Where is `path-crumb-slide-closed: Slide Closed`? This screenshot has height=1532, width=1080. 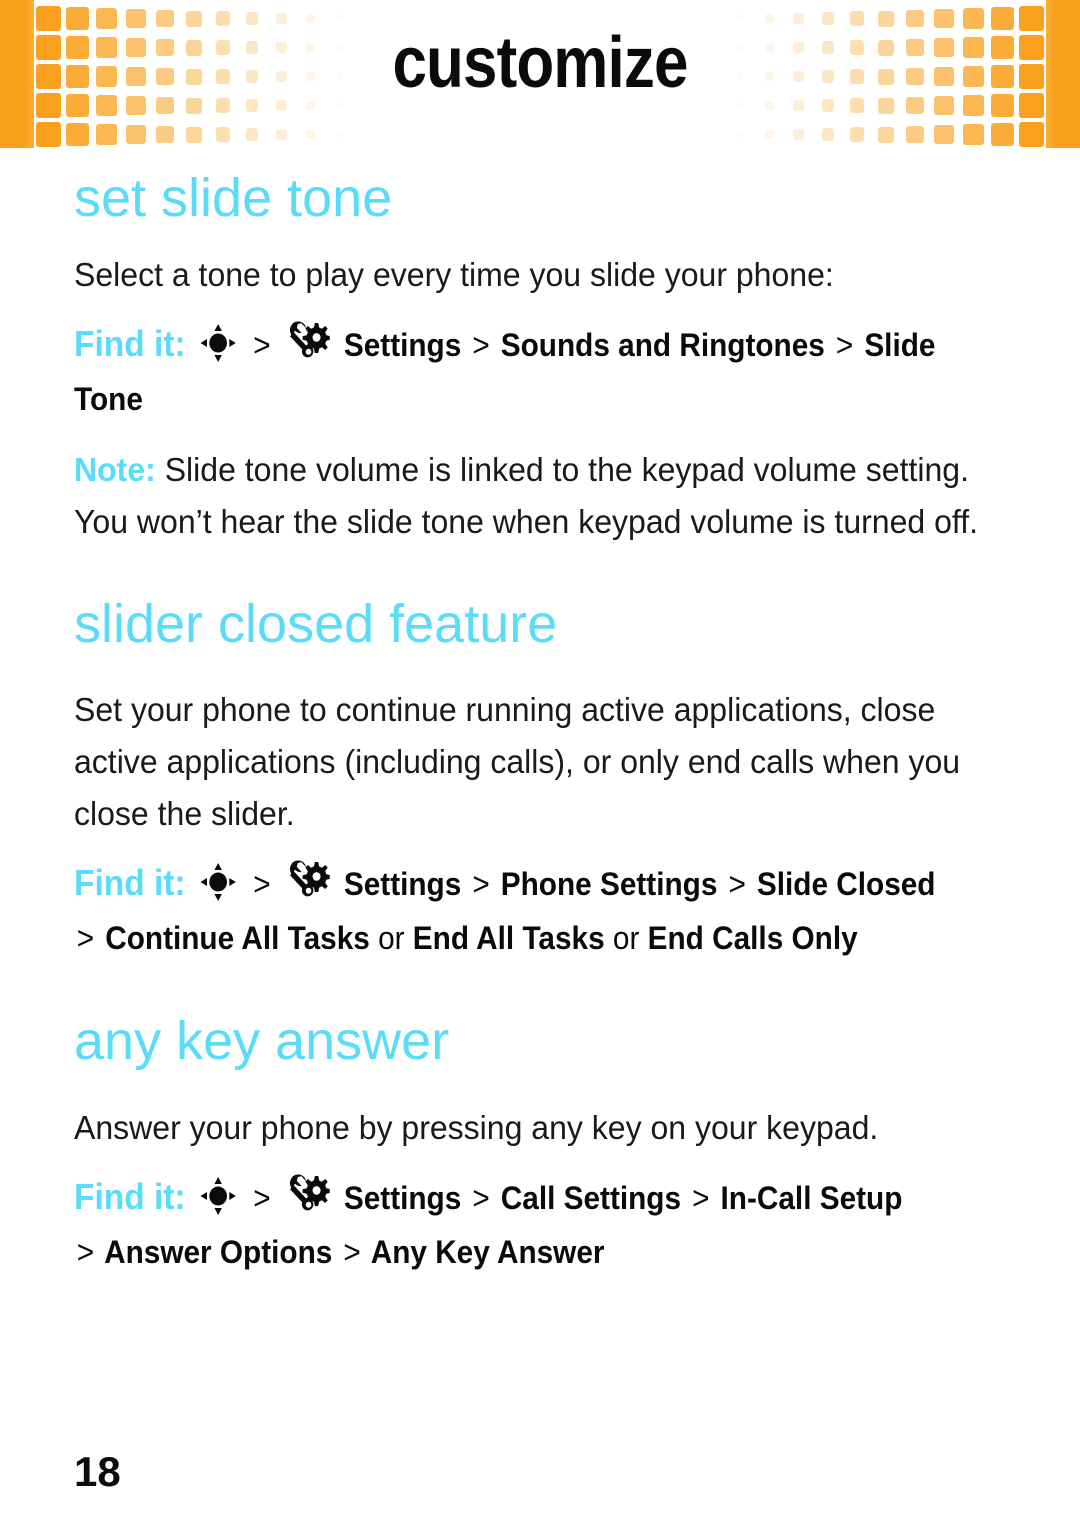
path-crumb-slide-closed: Slide Closed is located at coordinates (846, 884).